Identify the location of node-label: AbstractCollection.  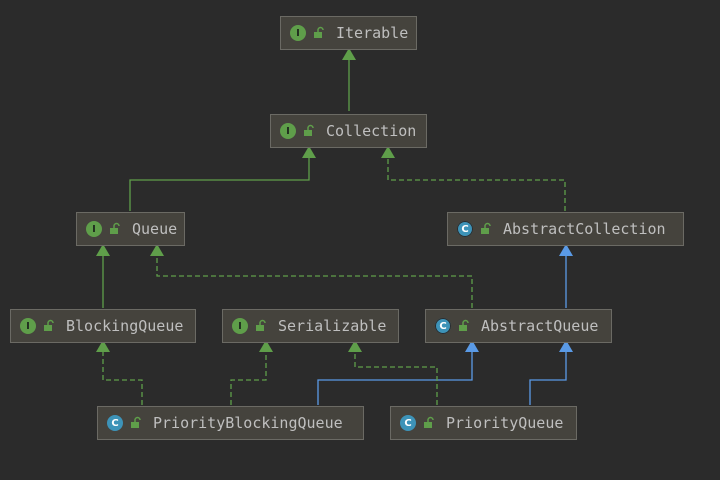
(584, 229).